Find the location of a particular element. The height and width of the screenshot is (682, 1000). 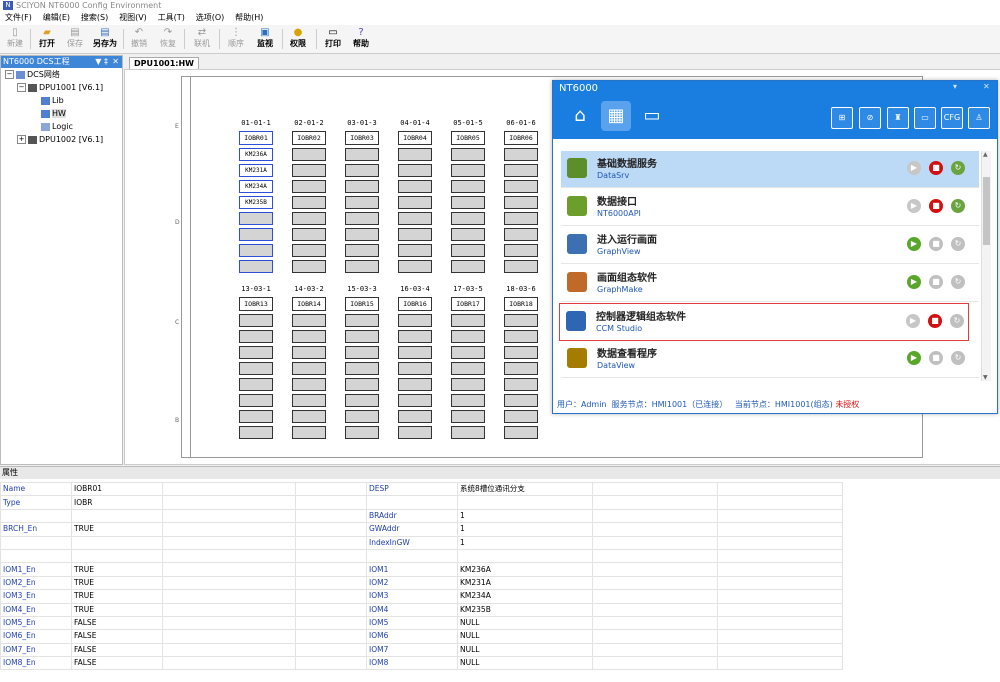

monitor-icon: ▭ is located at coordinates (652, 116).